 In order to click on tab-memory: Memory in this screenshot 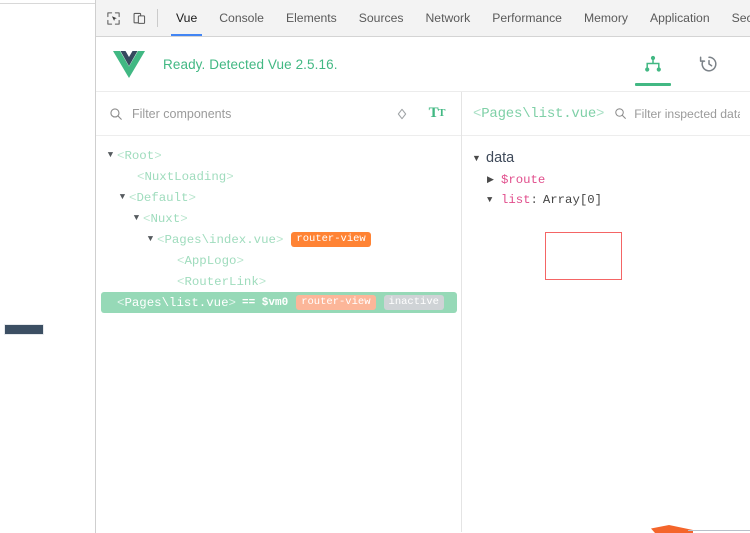, I will do `click(606, 18)`.